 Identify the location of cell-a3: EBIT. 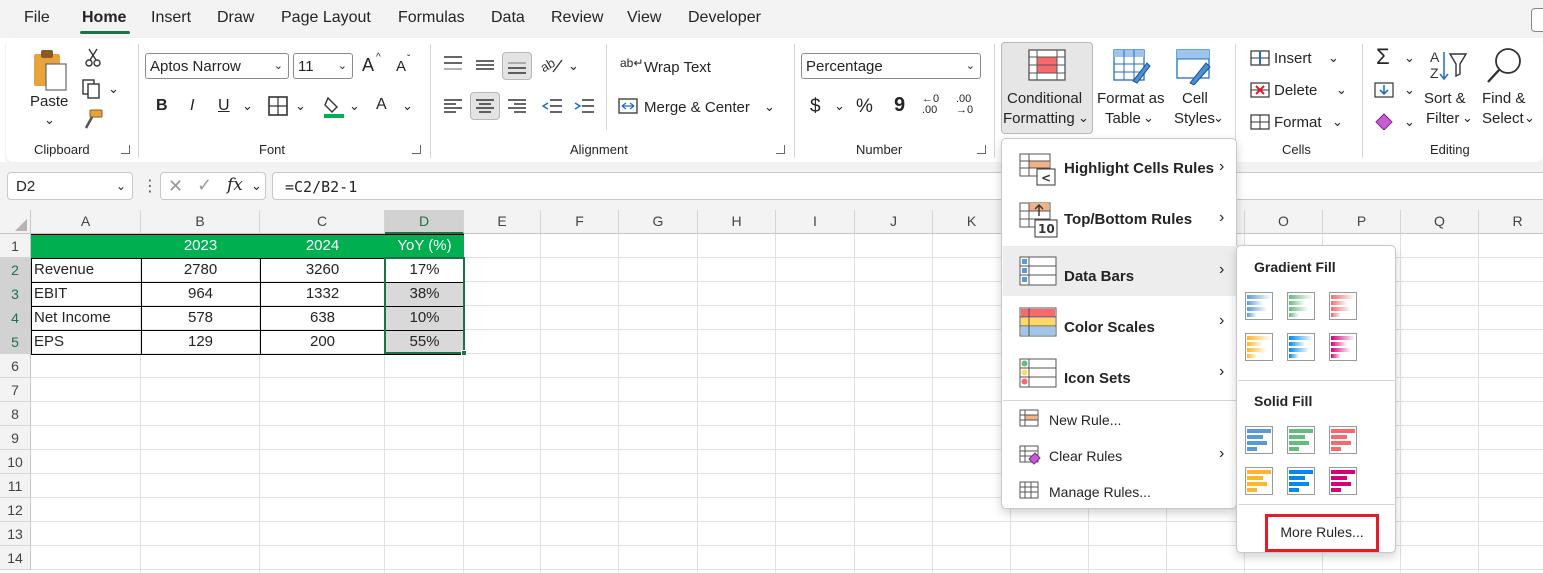
(86, 294).